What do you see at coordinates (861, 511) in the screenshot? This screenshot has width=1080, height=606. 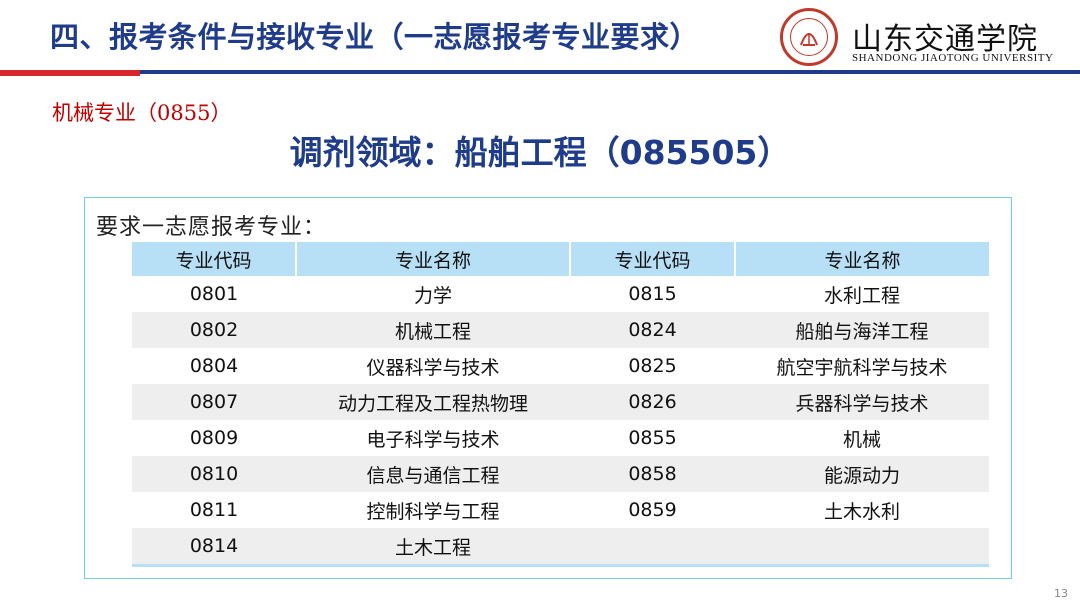 I see `major-name: 土木水利` at bounding box center [861, 511].